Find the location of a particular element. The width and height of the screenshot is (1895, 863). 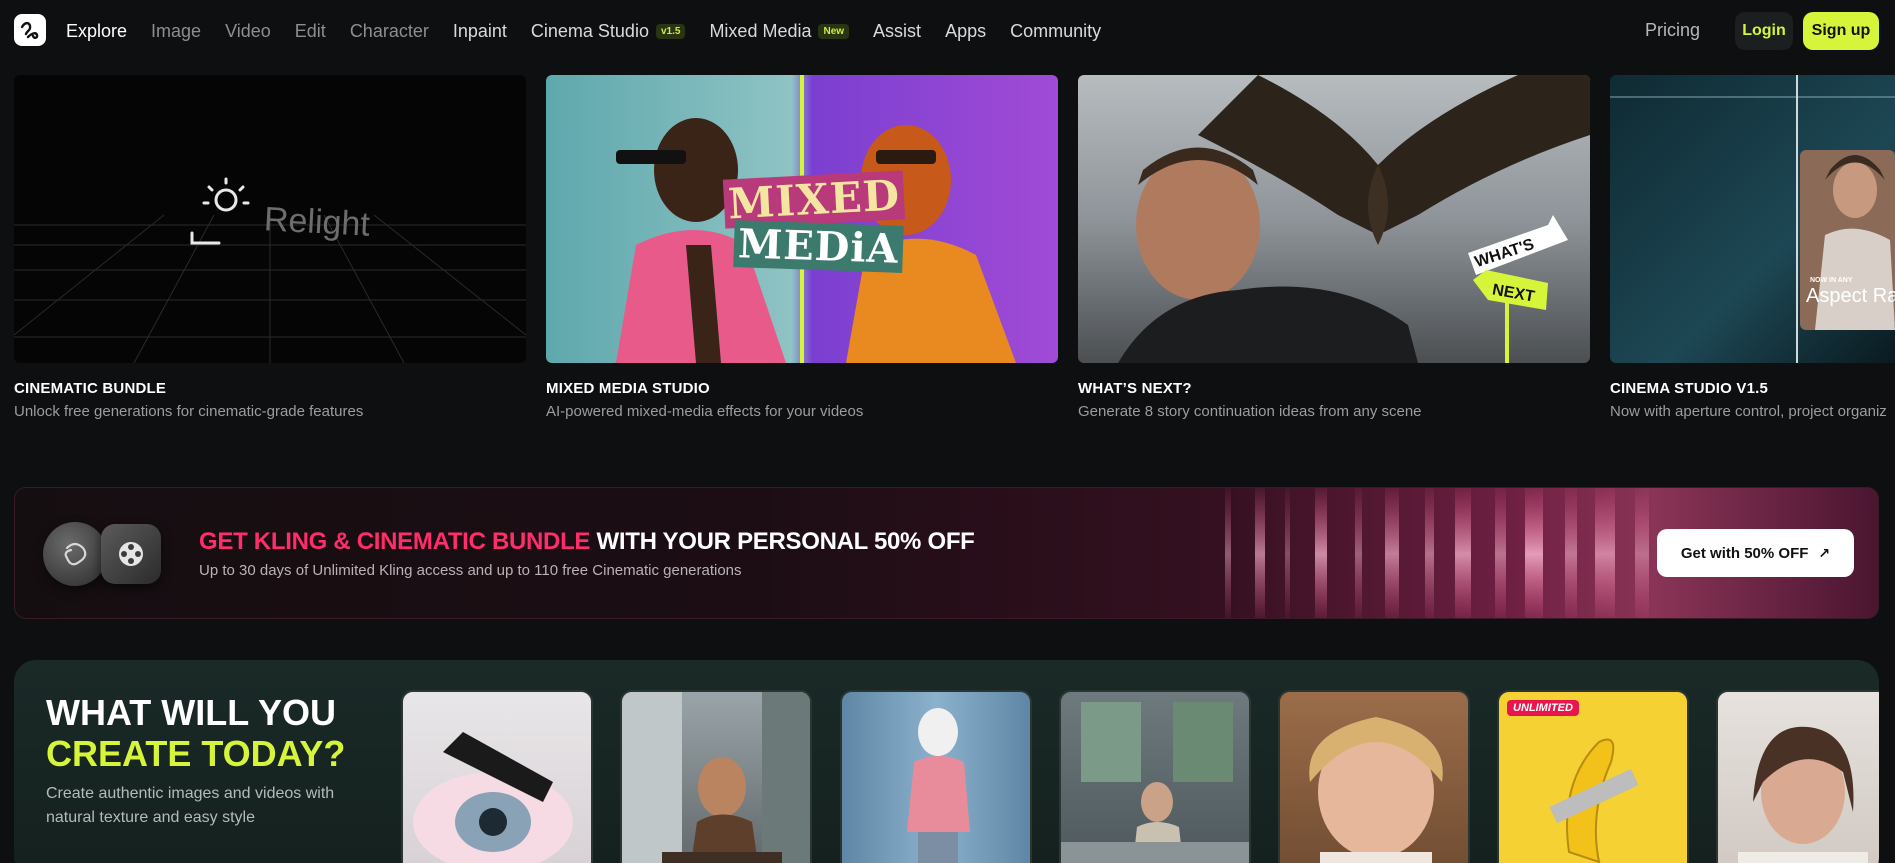

nav-link-community: Community is located at coordinates (1055, 31).